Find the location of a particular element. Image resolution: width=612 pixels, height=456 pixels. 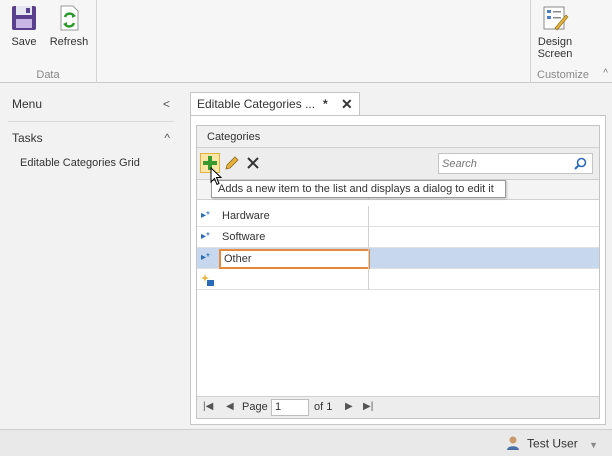

tab-editable-categories: Editable Categories ... * ✕ is located at coordinates (275, 104).